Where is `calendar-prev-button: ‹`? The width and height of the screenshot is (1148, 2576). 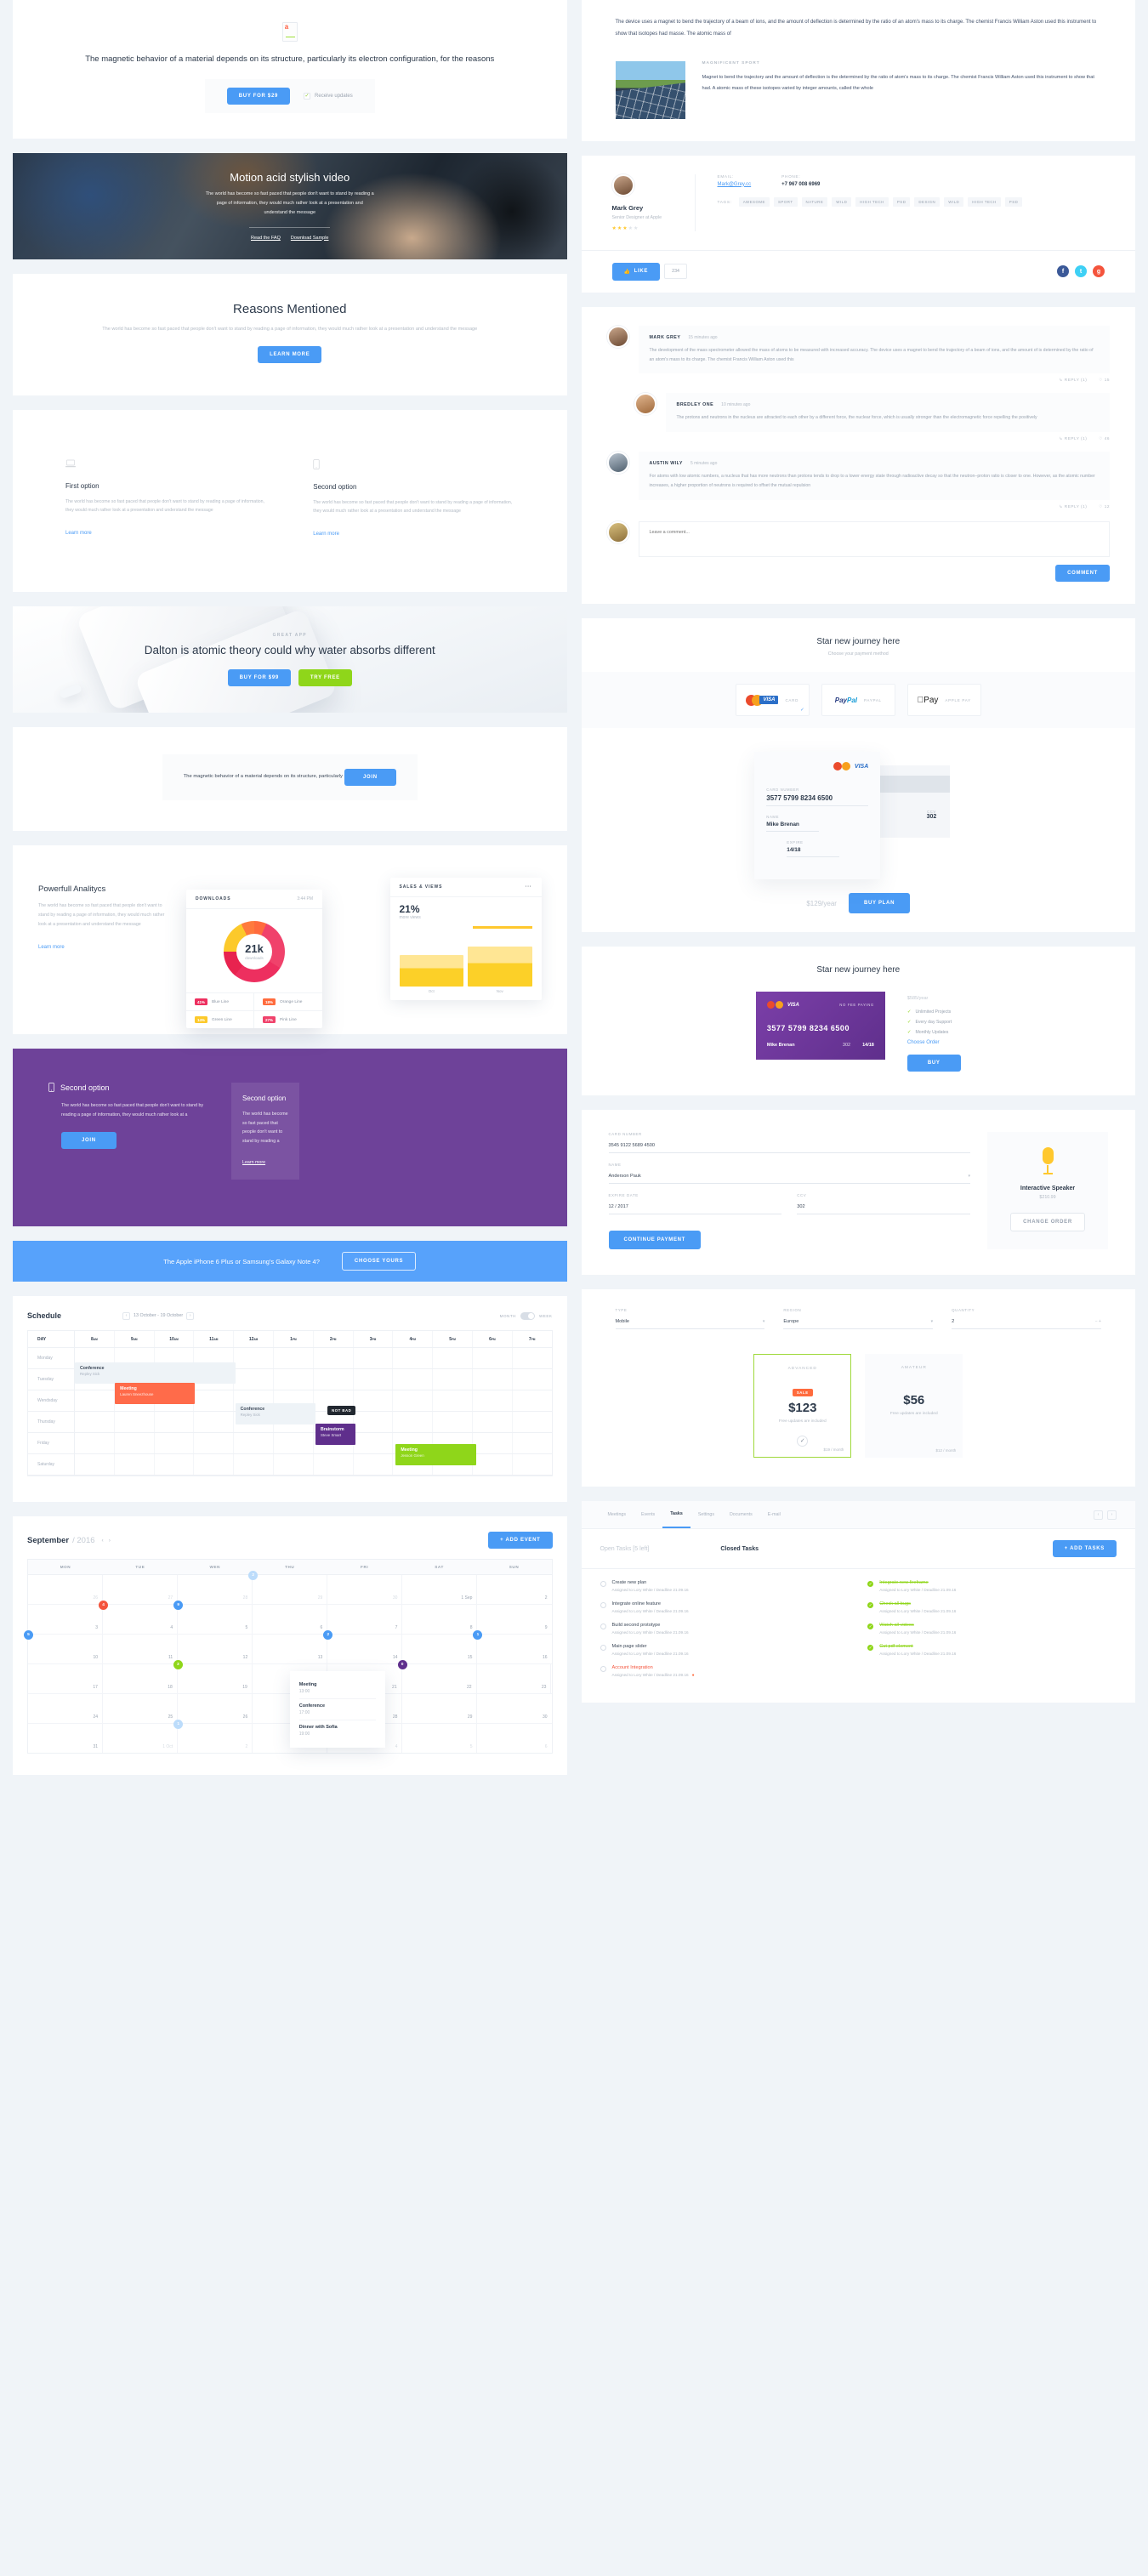 calendar-prev-button: ‹ is located at coordinates (103, 1541).